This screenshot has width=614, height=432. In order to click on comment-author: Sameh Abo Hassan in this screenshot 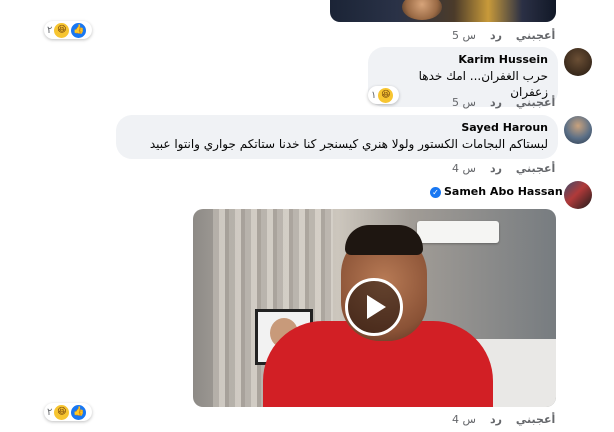, I will do `click(503, 191)`.